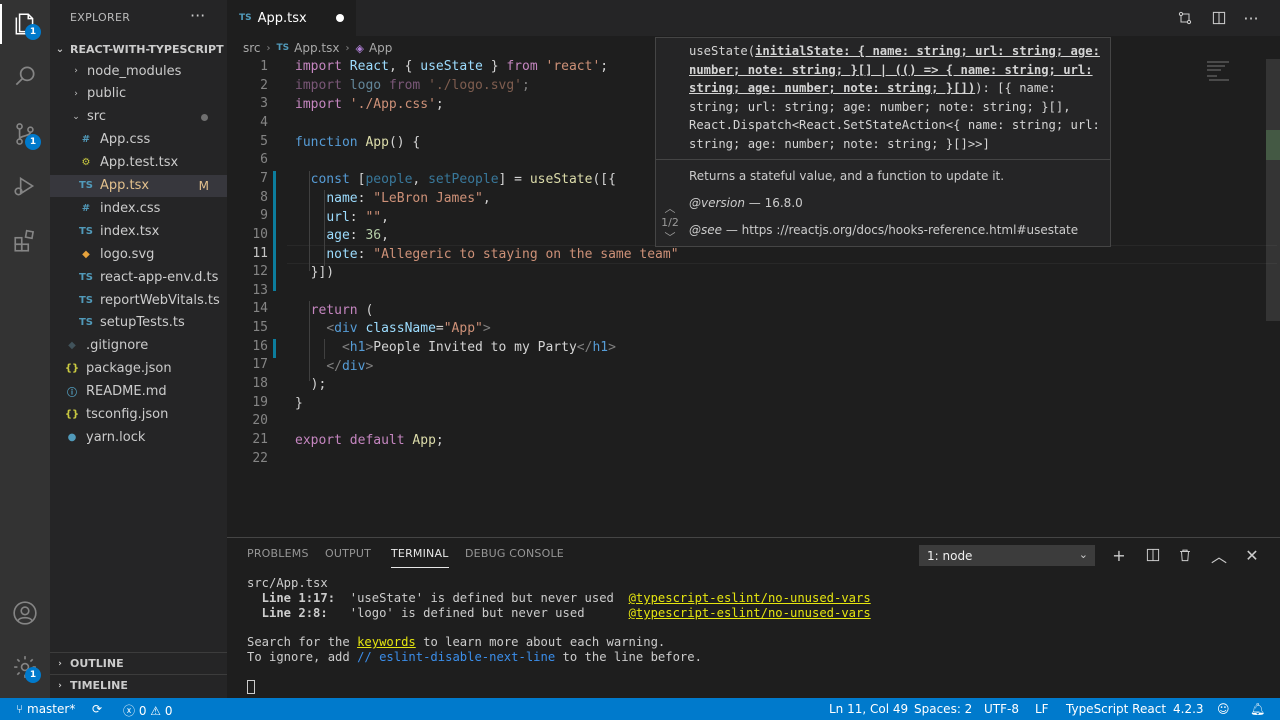 The image size is (1280, 720). Describe the element at coordinates (100, 17) in the screenshot. I see `explorer-title: EXPLORER` at that location.